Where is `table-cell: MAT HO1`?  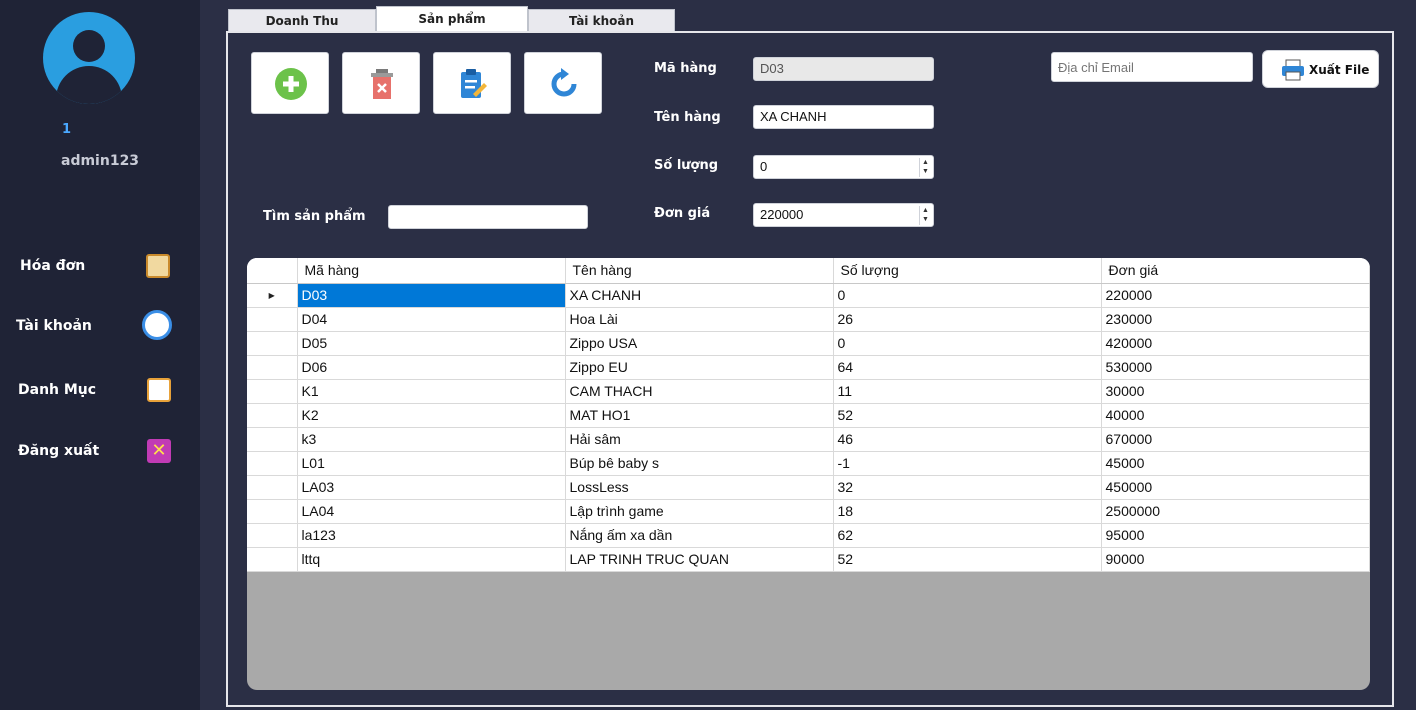
table-cell: MAT HO1 is located at coordinates (699, 415).